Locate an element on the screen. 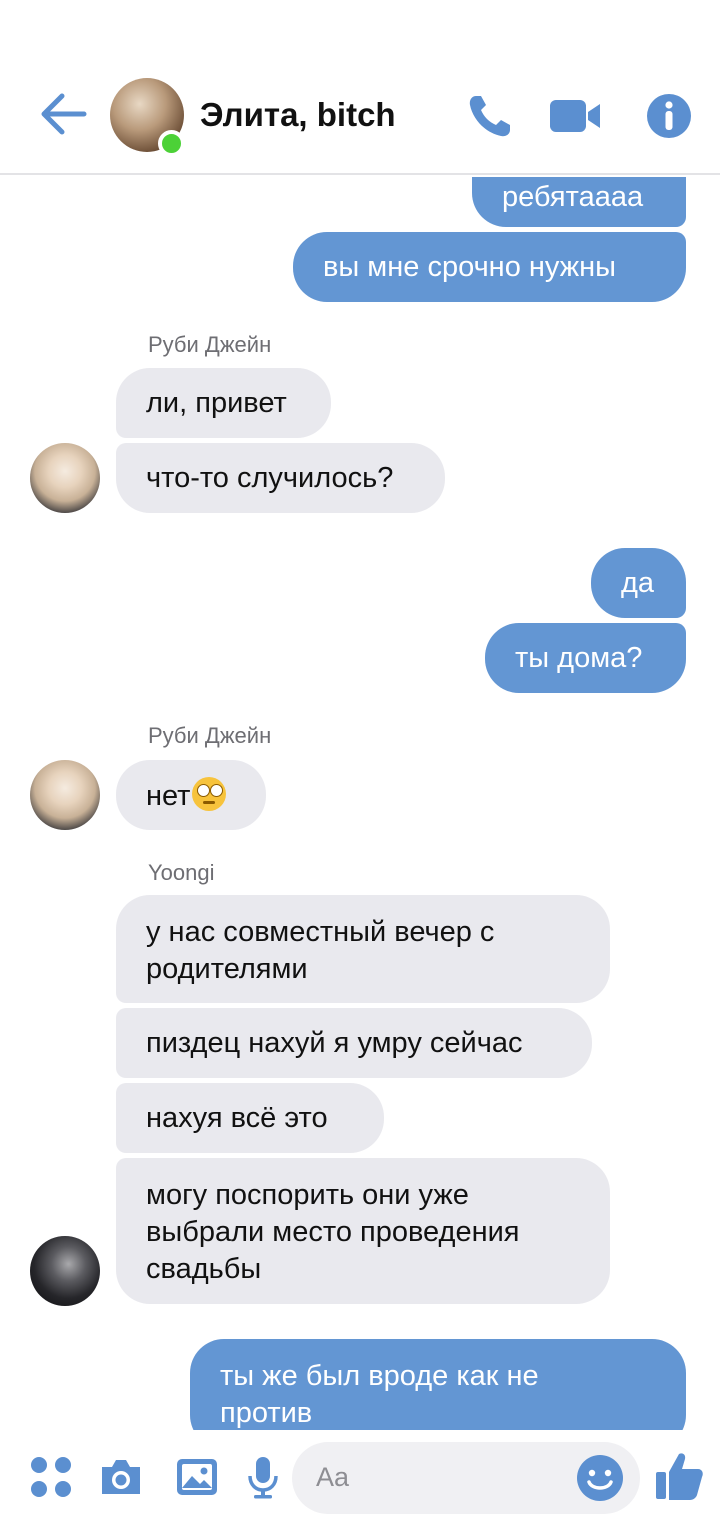 The height and width of the screenshot is (1520, 720). gallery-icon is located at coordinates (197, 1477).